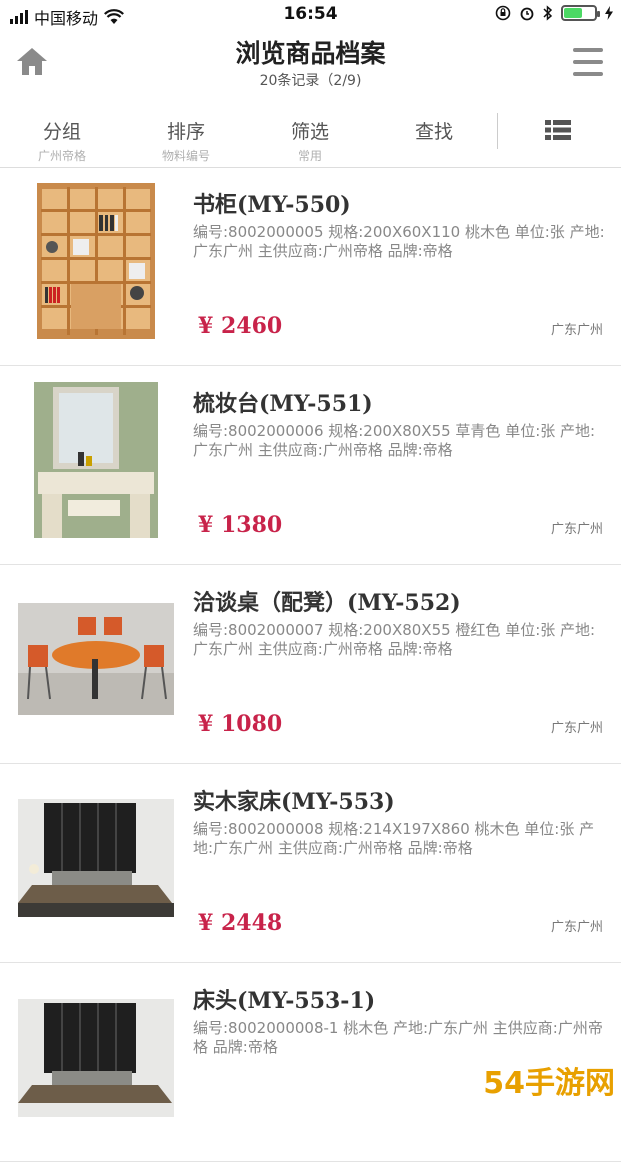 Image resolution: width=621 pixels, height=1162 pixels. Describe the element at coordinates (240, 525) in the screenshot. I see `product-price: ¥ 1380` at that location.